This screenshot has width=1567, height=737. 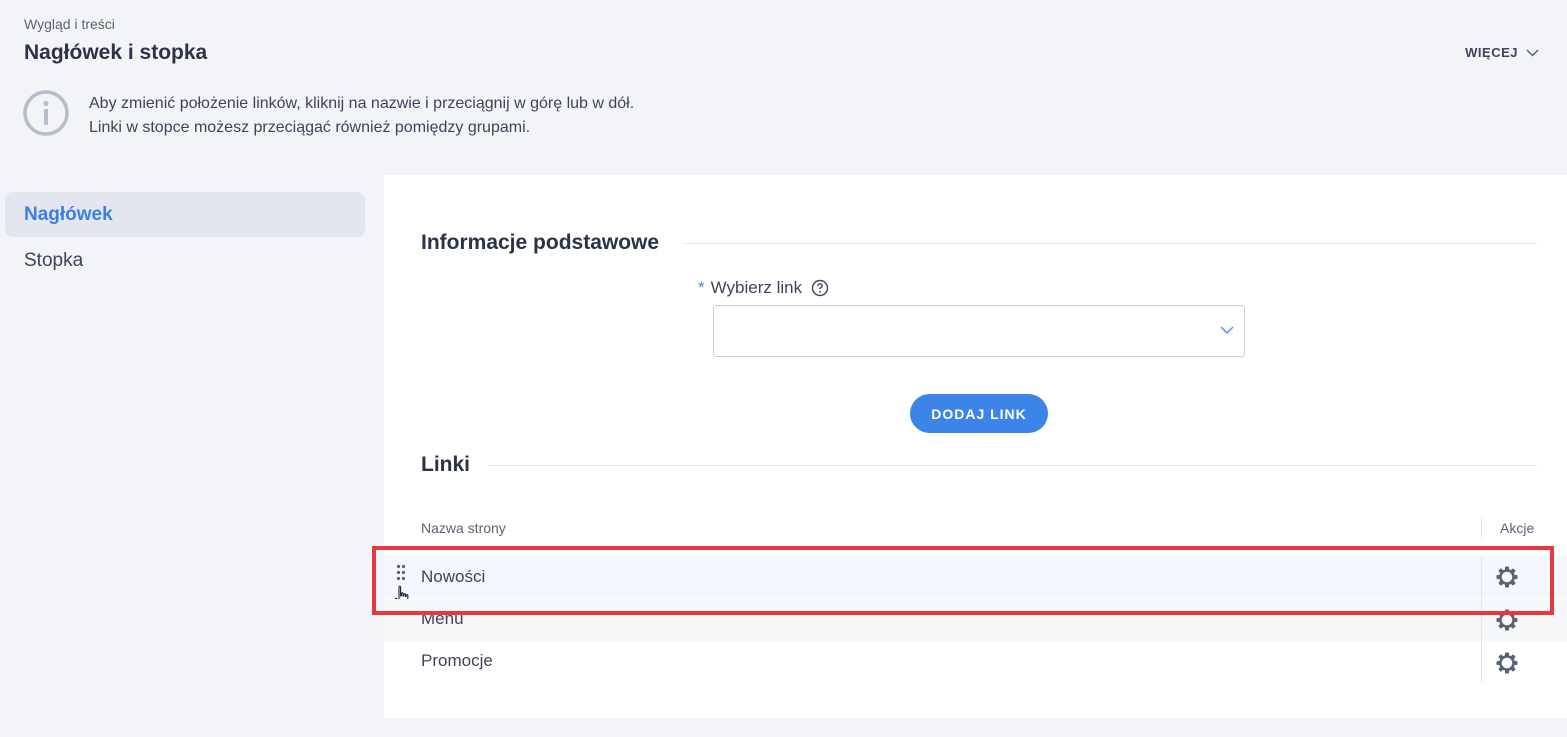 What do you see at coordinates (185, 214) in the screenshot?
I see `sidebar-item-naglowek: Nagłówek` at bounding box center [185, 214].